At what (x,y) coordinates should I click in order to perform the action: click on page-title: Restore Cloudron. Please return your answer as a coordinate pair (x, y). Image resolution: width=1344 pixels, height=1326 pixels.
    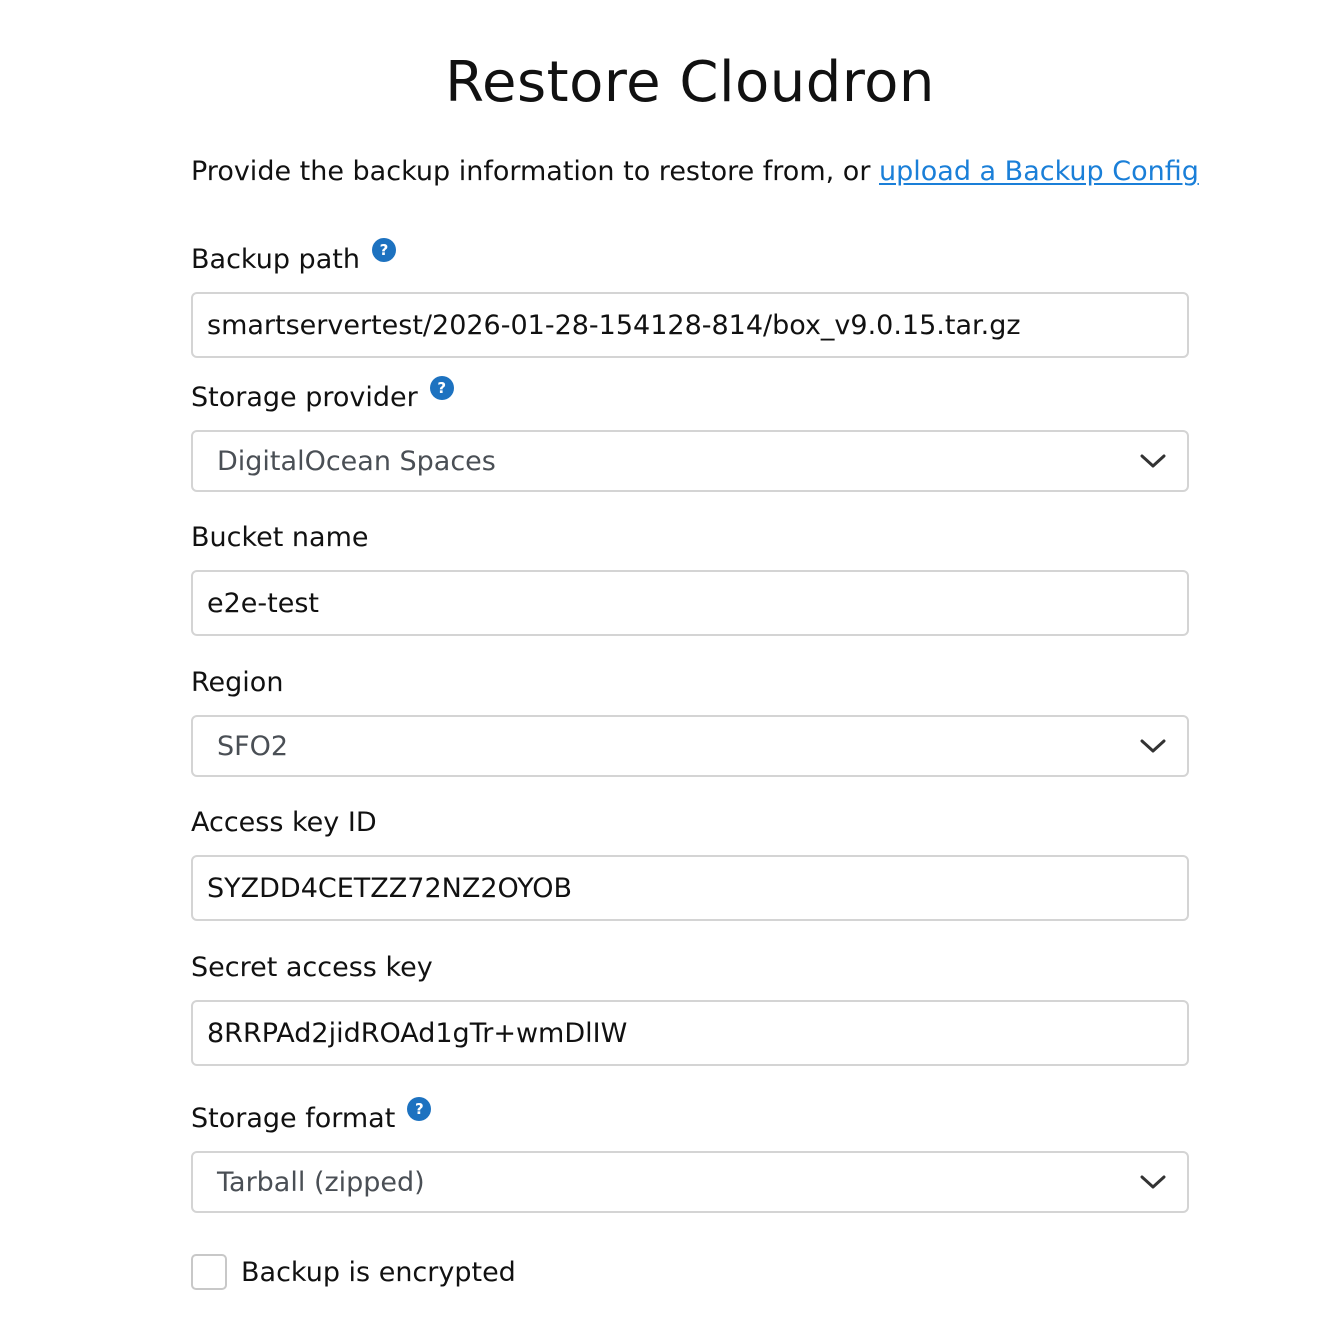
    Looking at the image, I should click on (690, 82).